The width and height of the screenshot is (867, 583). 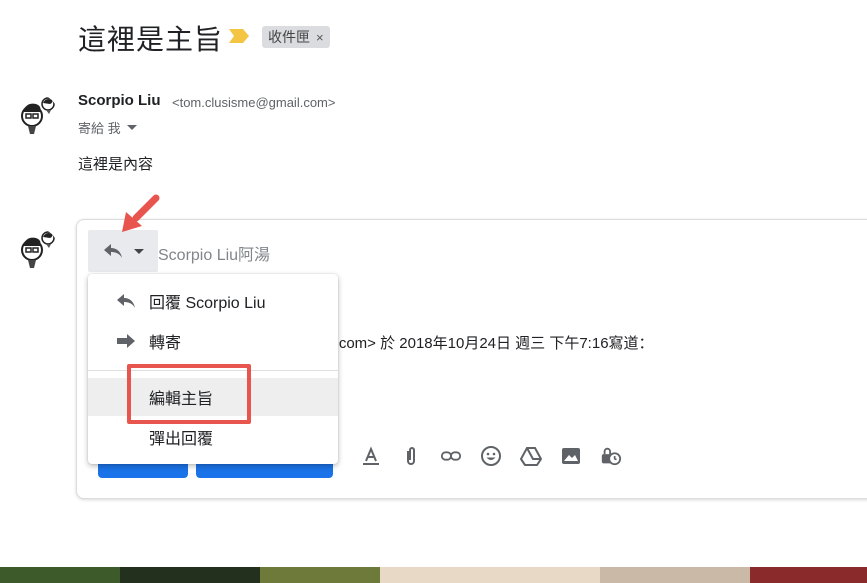 I want to click on drive-icon, so click(x=531, y=456).